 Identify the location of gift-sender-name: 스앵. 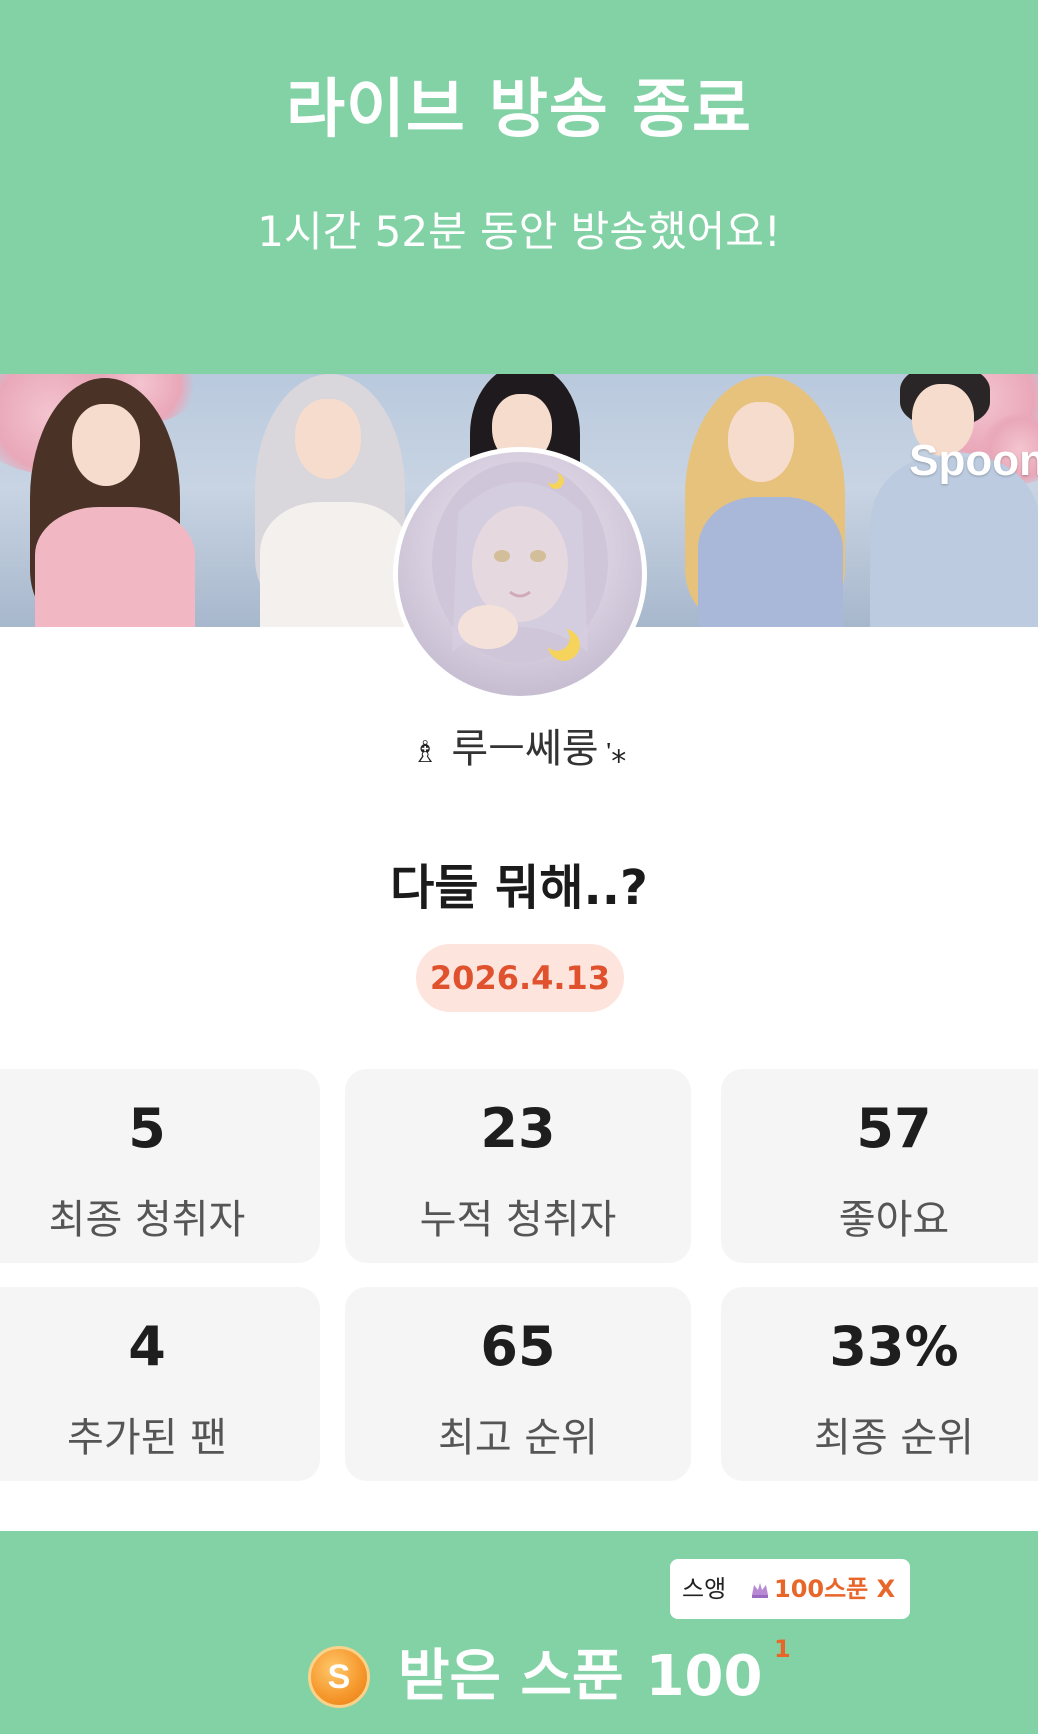
(704, 1589).